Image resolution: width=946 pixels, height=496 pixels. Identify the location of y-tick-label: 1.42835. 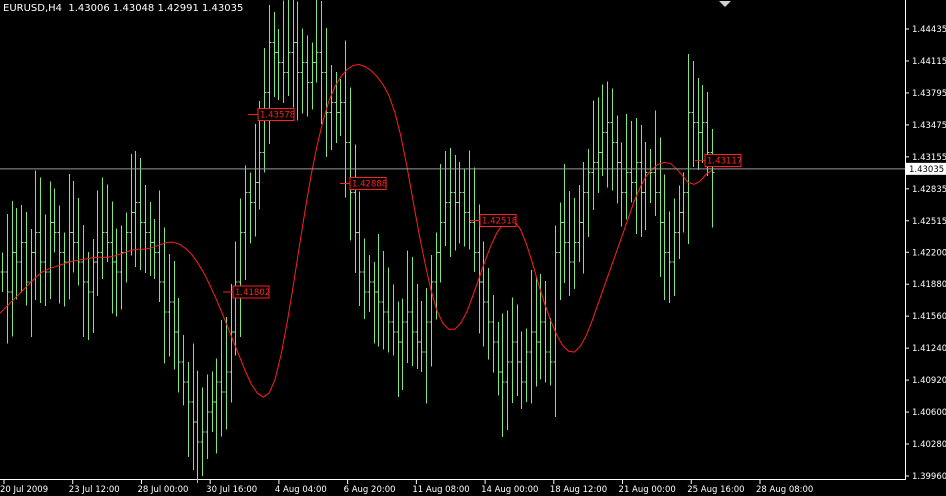
(929, 190).